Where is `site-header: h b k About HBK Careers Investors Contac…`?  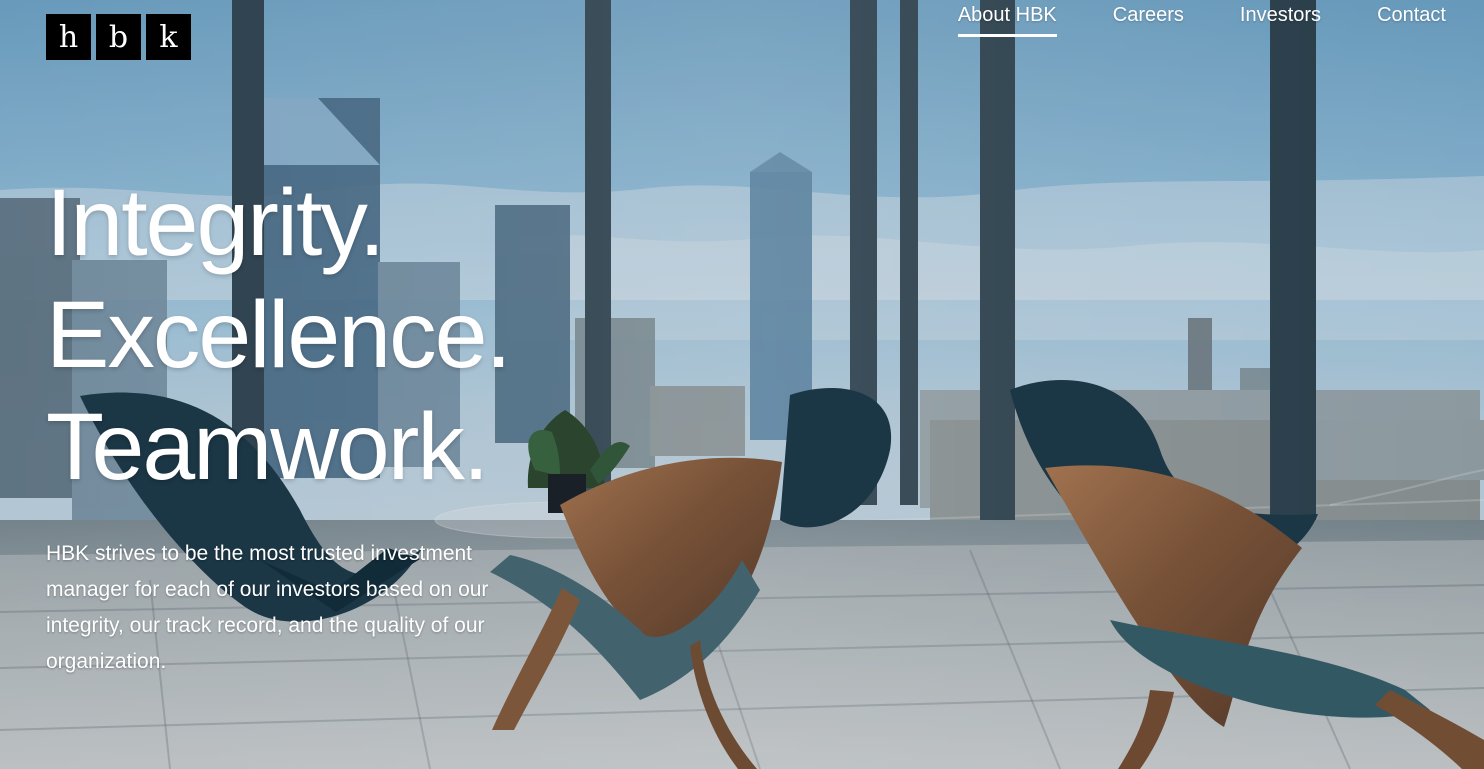 site-header: h b k About HBK Careers Investors Contac… is located at coordinates (742, 38).